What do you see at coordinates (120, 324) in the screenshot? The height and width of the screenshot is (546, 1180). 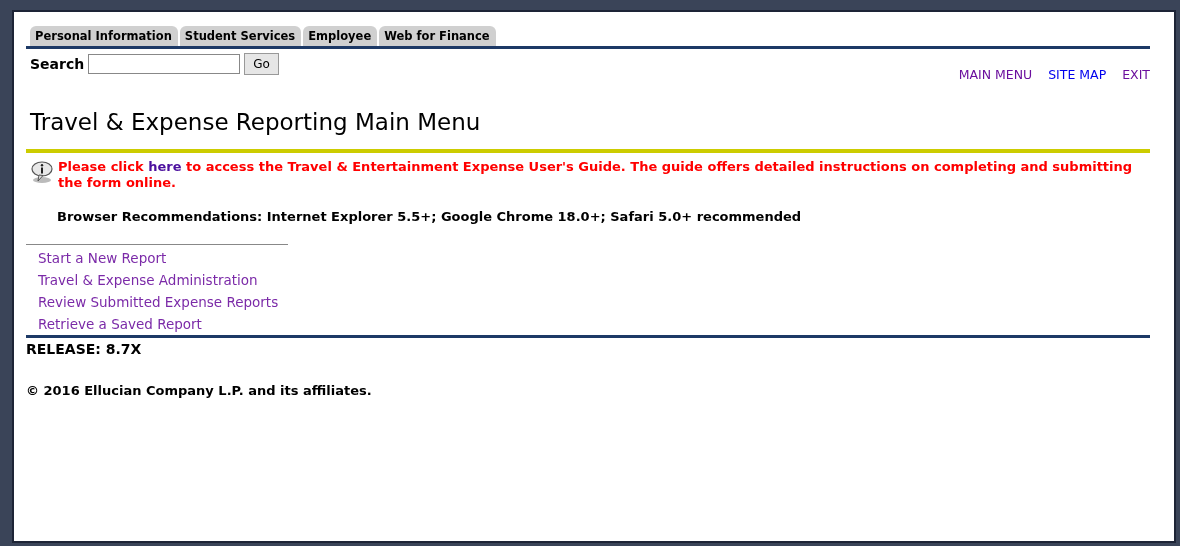 I see `menu-link: Retrieve a Saved Report` at bounding box center [120, 324].